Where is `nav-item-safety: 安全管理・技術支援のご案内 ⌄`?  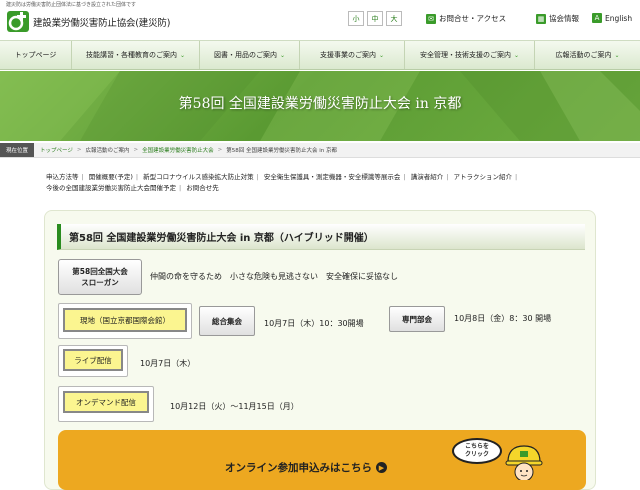
nav-item-safety: 安全管理・技術支援のご案内 ⌄ is located at coordinates (470, 55).